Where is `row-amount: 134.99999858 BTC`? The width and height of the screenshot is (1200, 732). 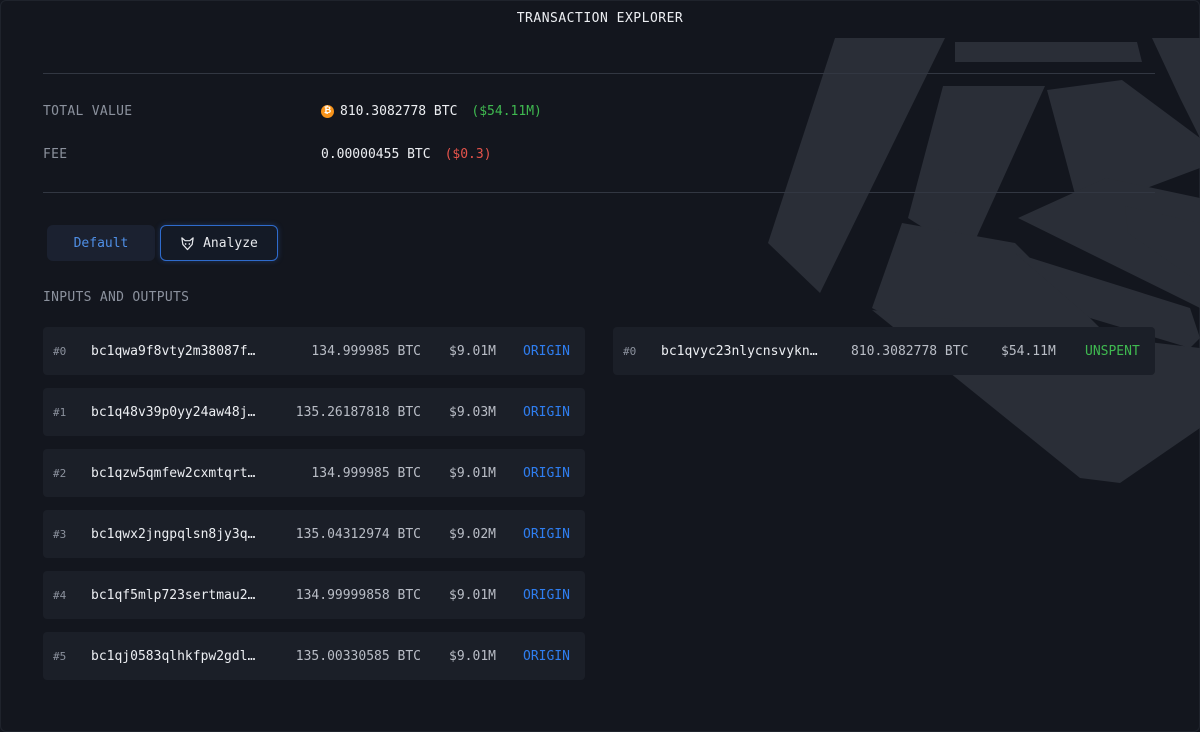 row-amount: 134.99999858 BTC is located at coordinates (358, 595).